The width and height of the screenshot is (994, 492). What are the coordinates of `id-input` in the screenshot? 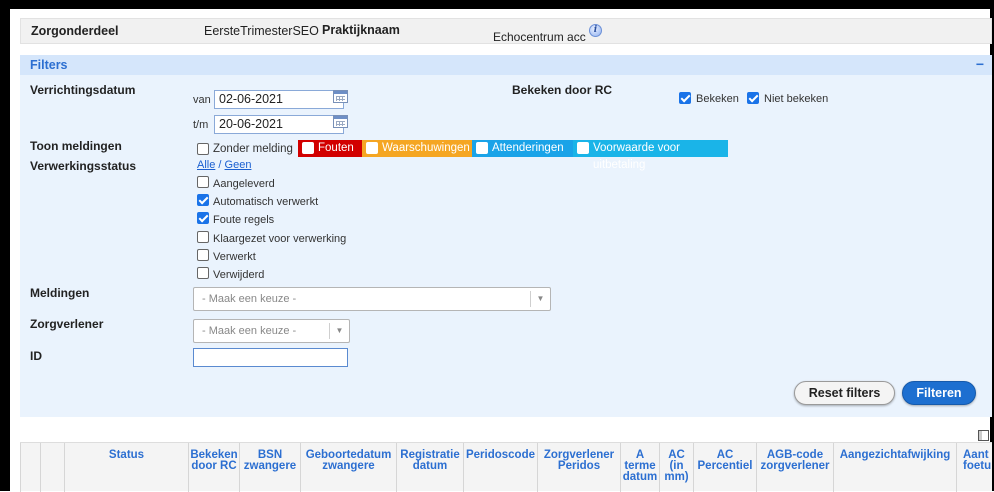 It's located at (270, 357).